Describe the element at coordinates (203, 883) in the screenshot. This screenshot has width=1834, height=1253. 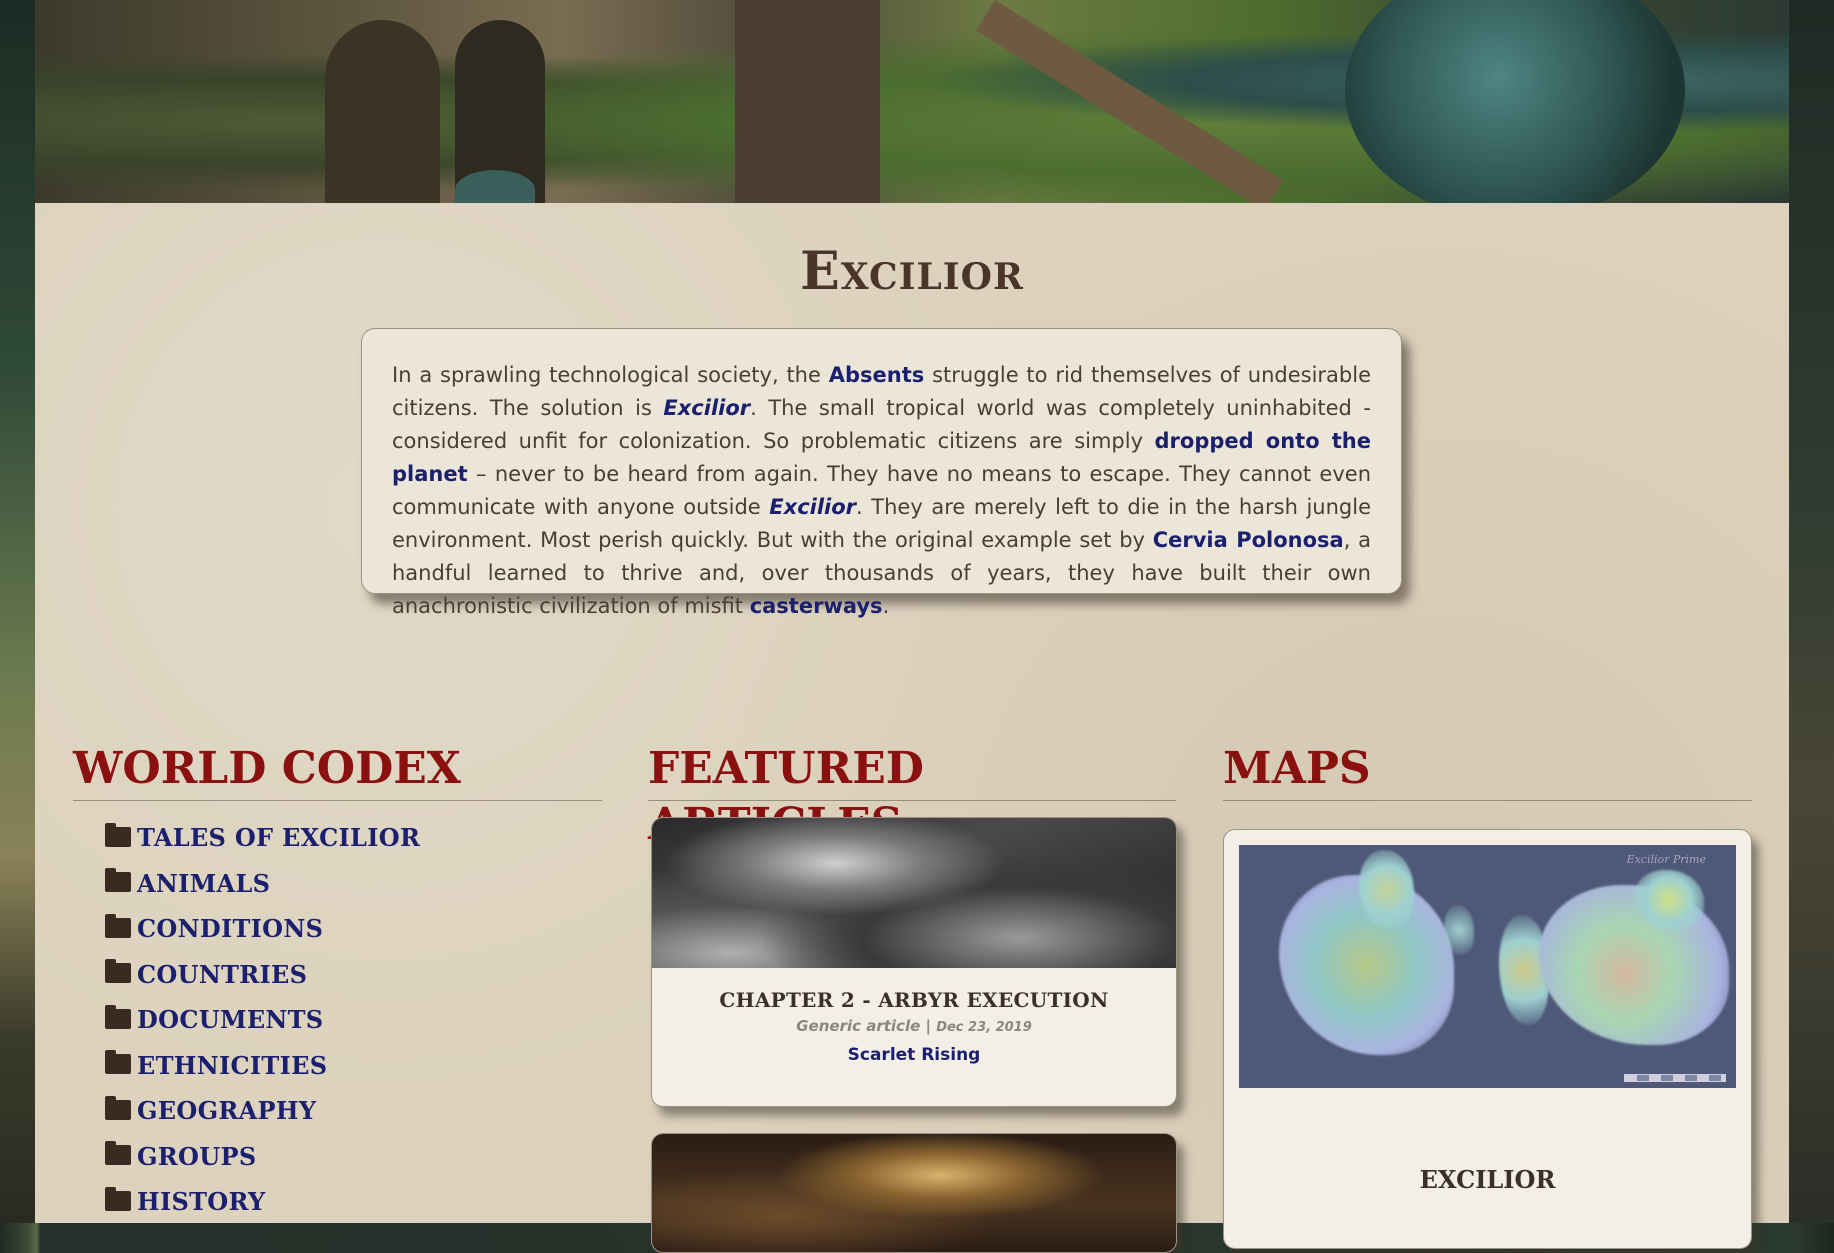
I see `codex-item-label: ANIMALS` at that location.